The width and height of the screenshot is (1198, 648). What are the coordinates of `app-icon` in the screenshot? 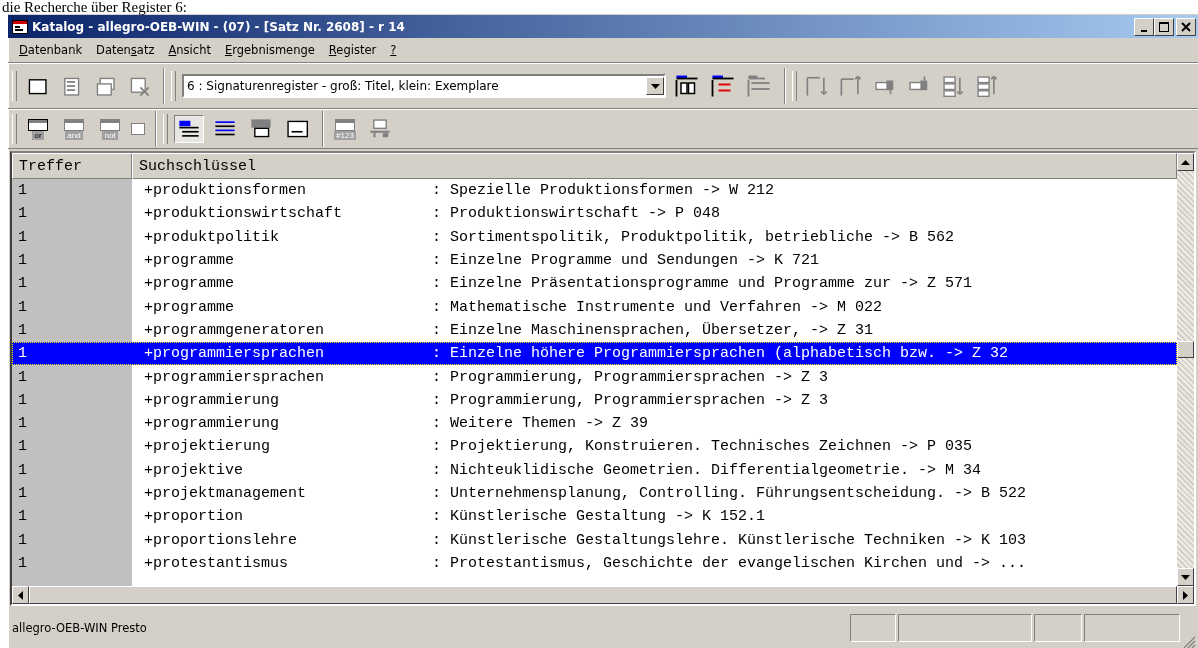 It's located at (20, 26).